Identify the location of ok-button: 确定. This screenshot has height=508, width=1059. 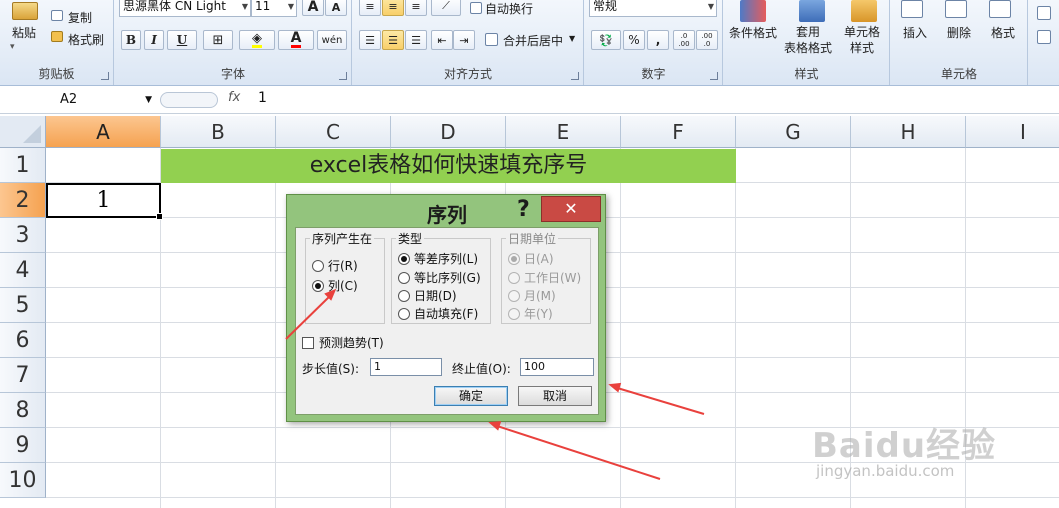
(471, 396).